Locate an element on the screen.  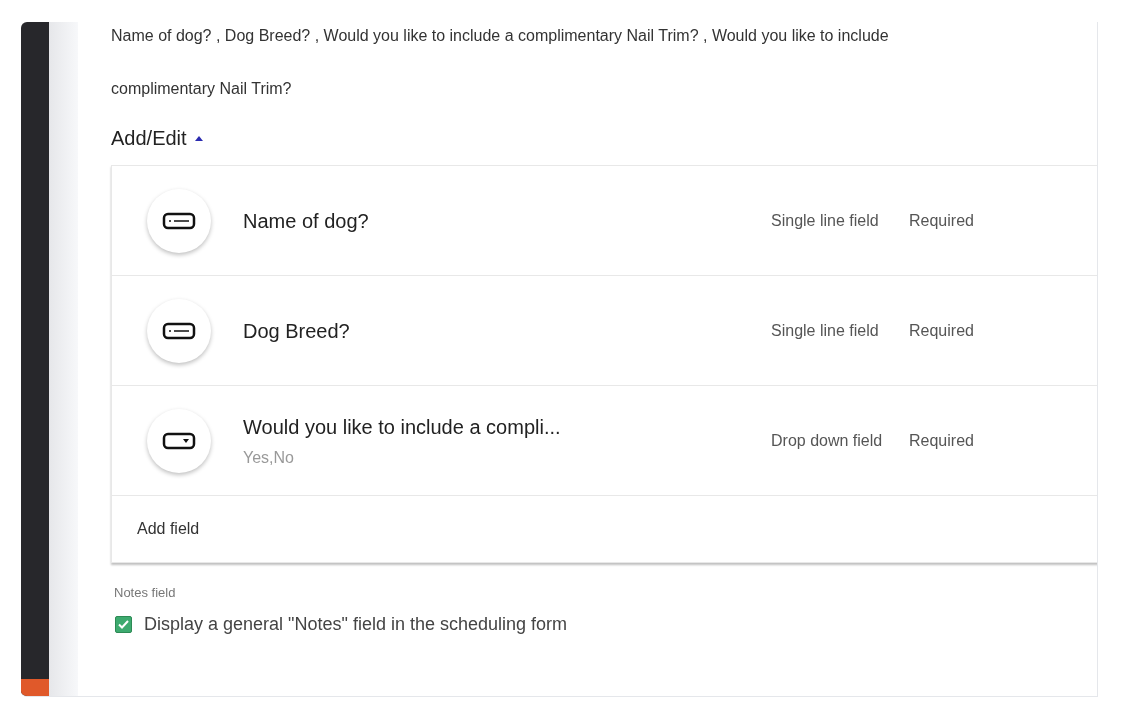
add-edit-toggle: Add/Edit is located at coordinates (157, 138).